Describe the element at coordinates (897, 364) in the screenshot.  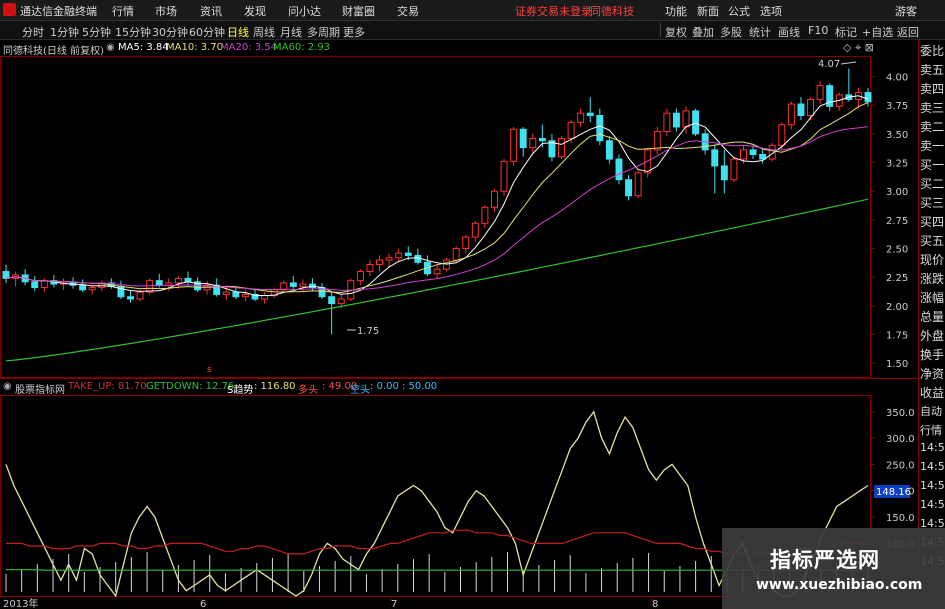
I see `y-tick-label: 1.50` at that location.